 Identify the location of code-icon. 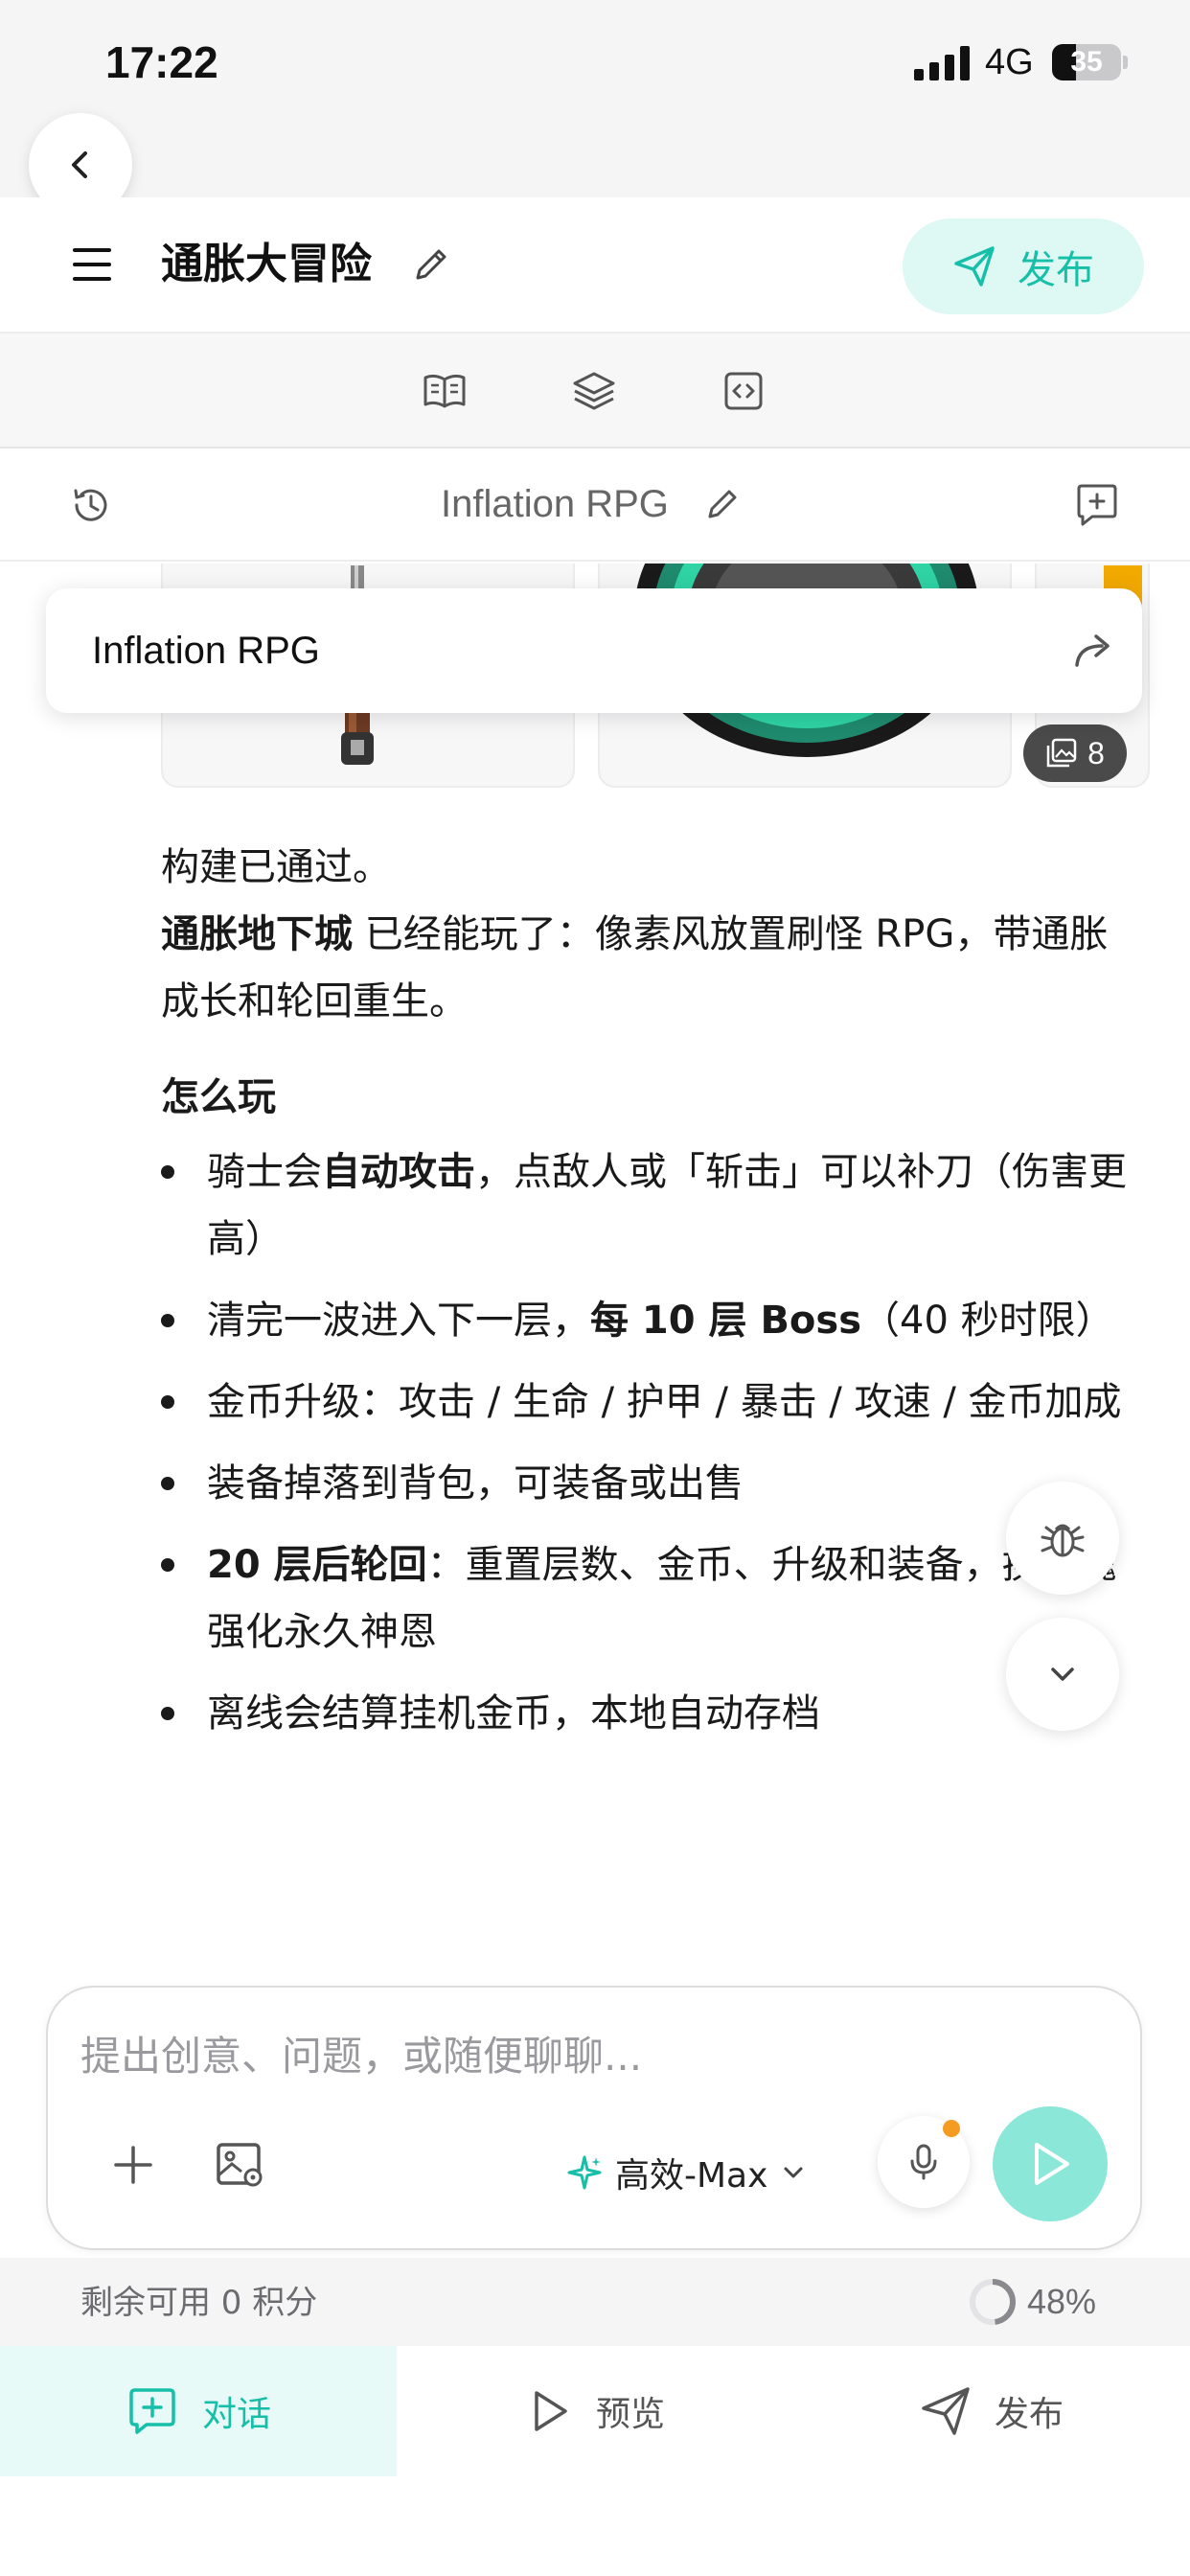
(744, 391).